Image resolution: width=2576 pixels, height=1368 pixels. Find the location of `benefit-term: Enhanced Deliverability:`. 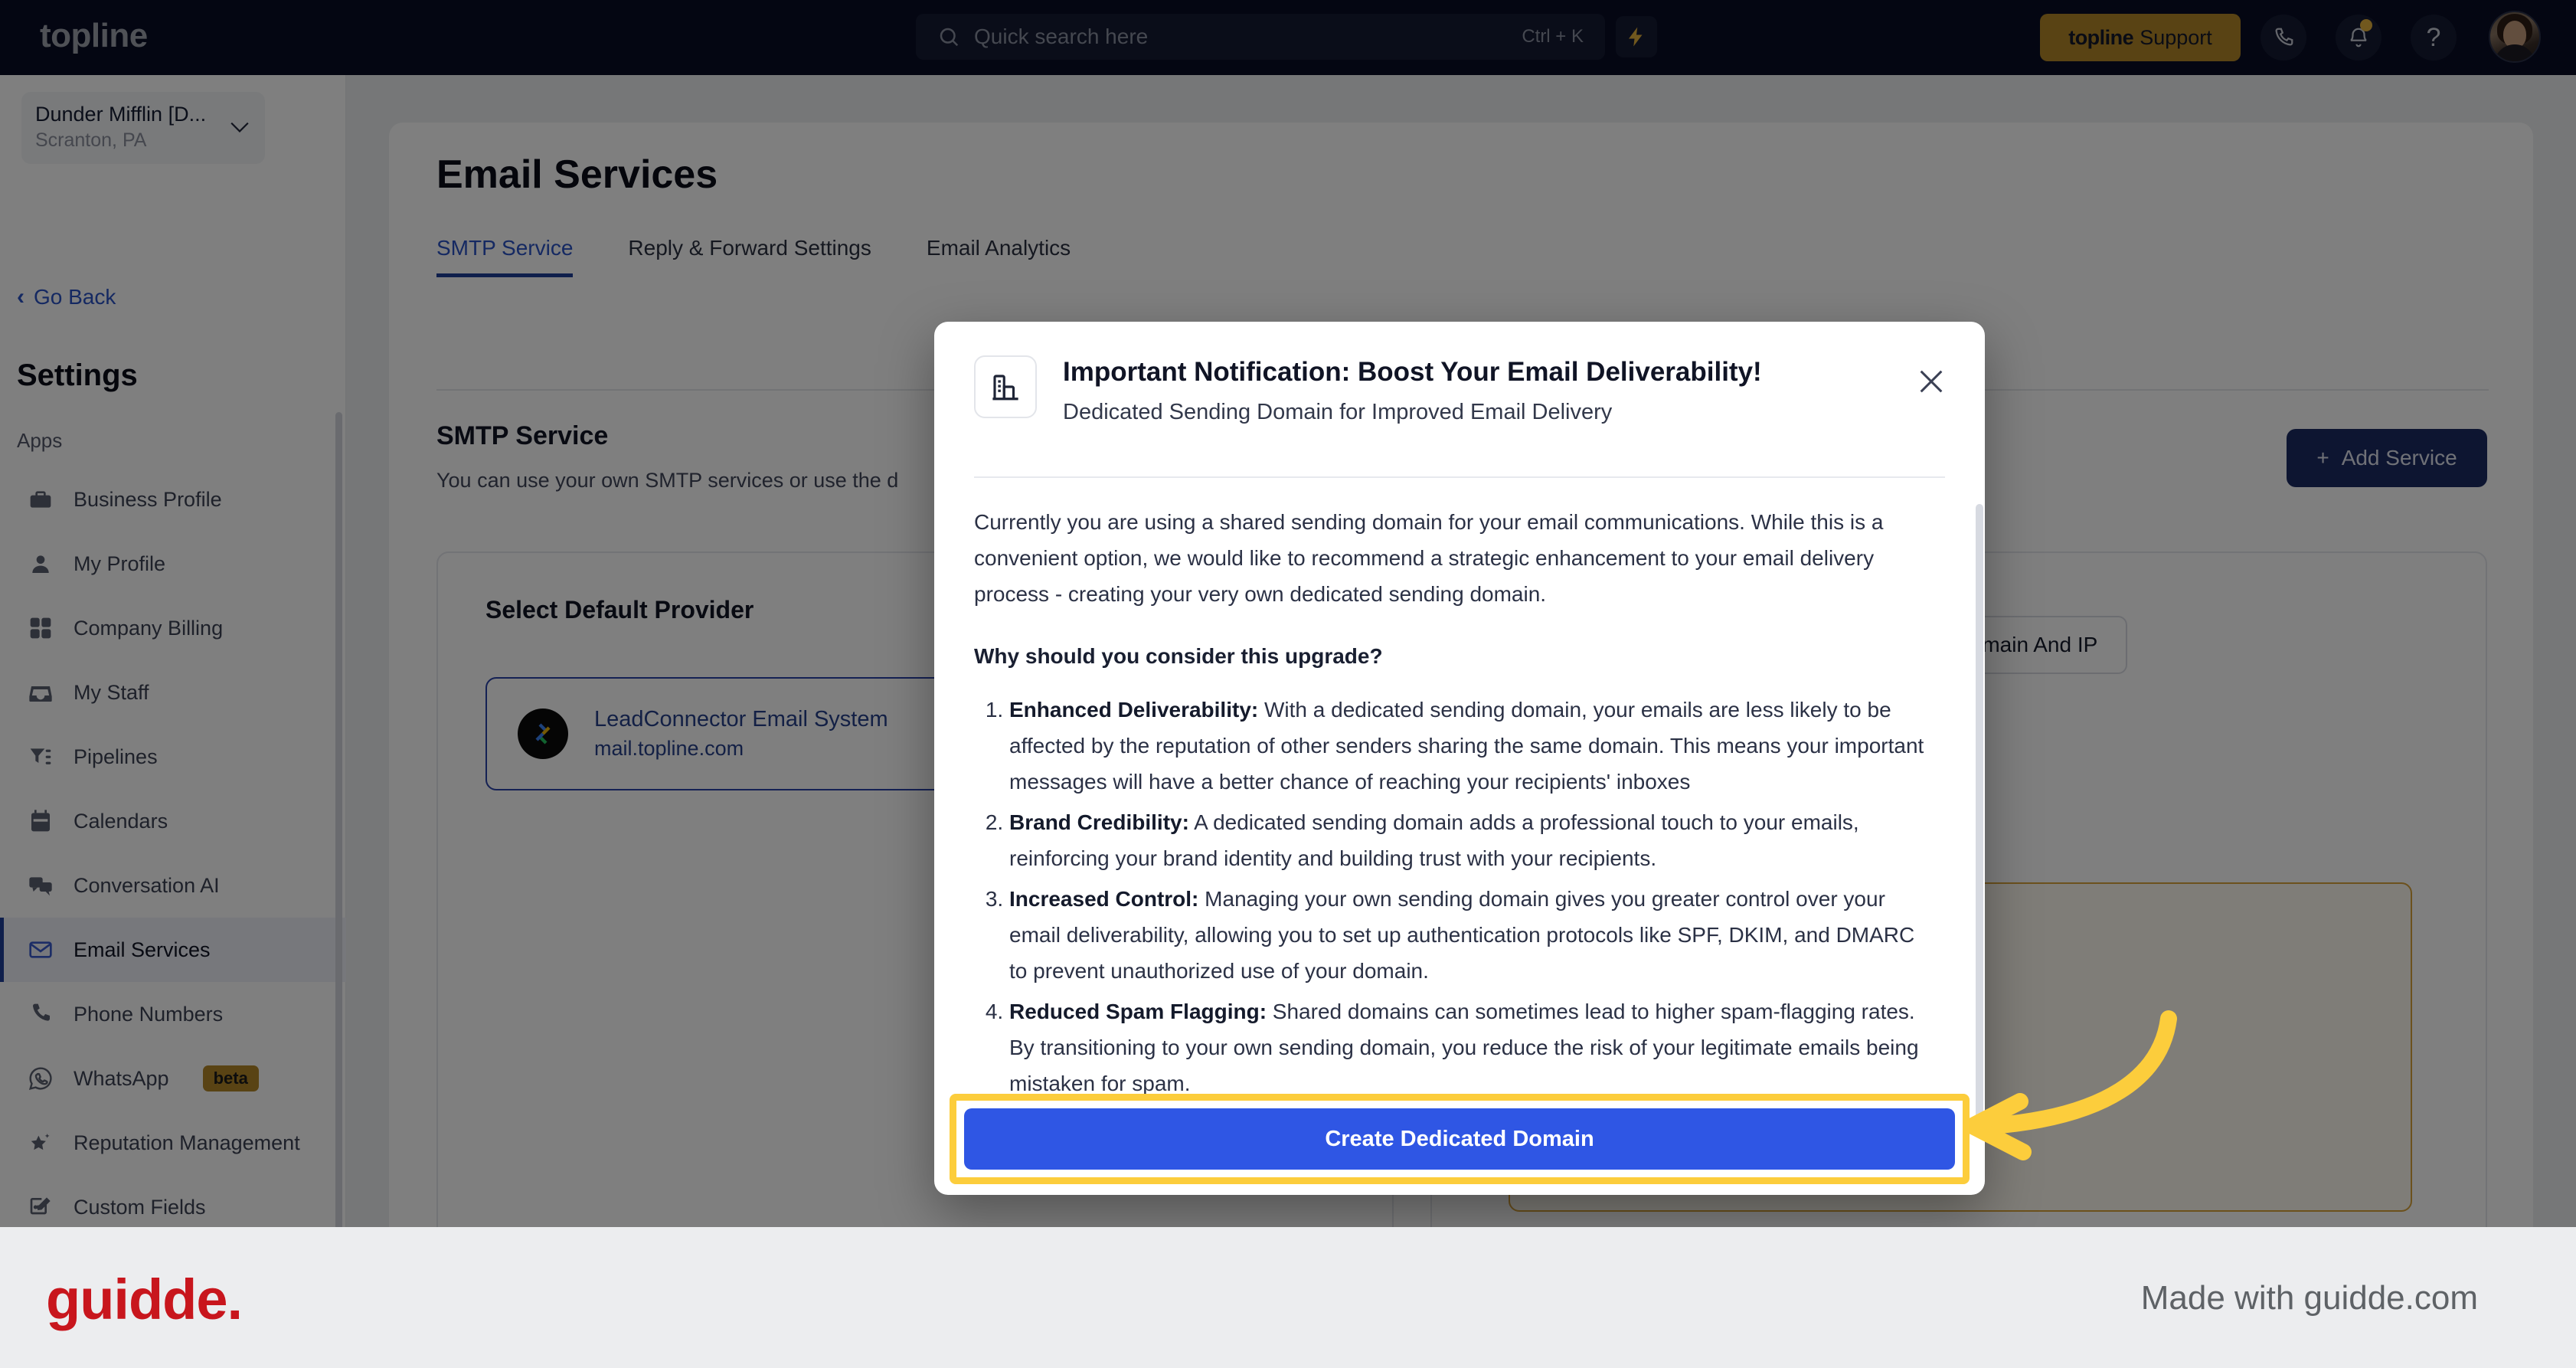

benefit-term: Enhanced Deliverability: is located at coordinates (1134, 710).